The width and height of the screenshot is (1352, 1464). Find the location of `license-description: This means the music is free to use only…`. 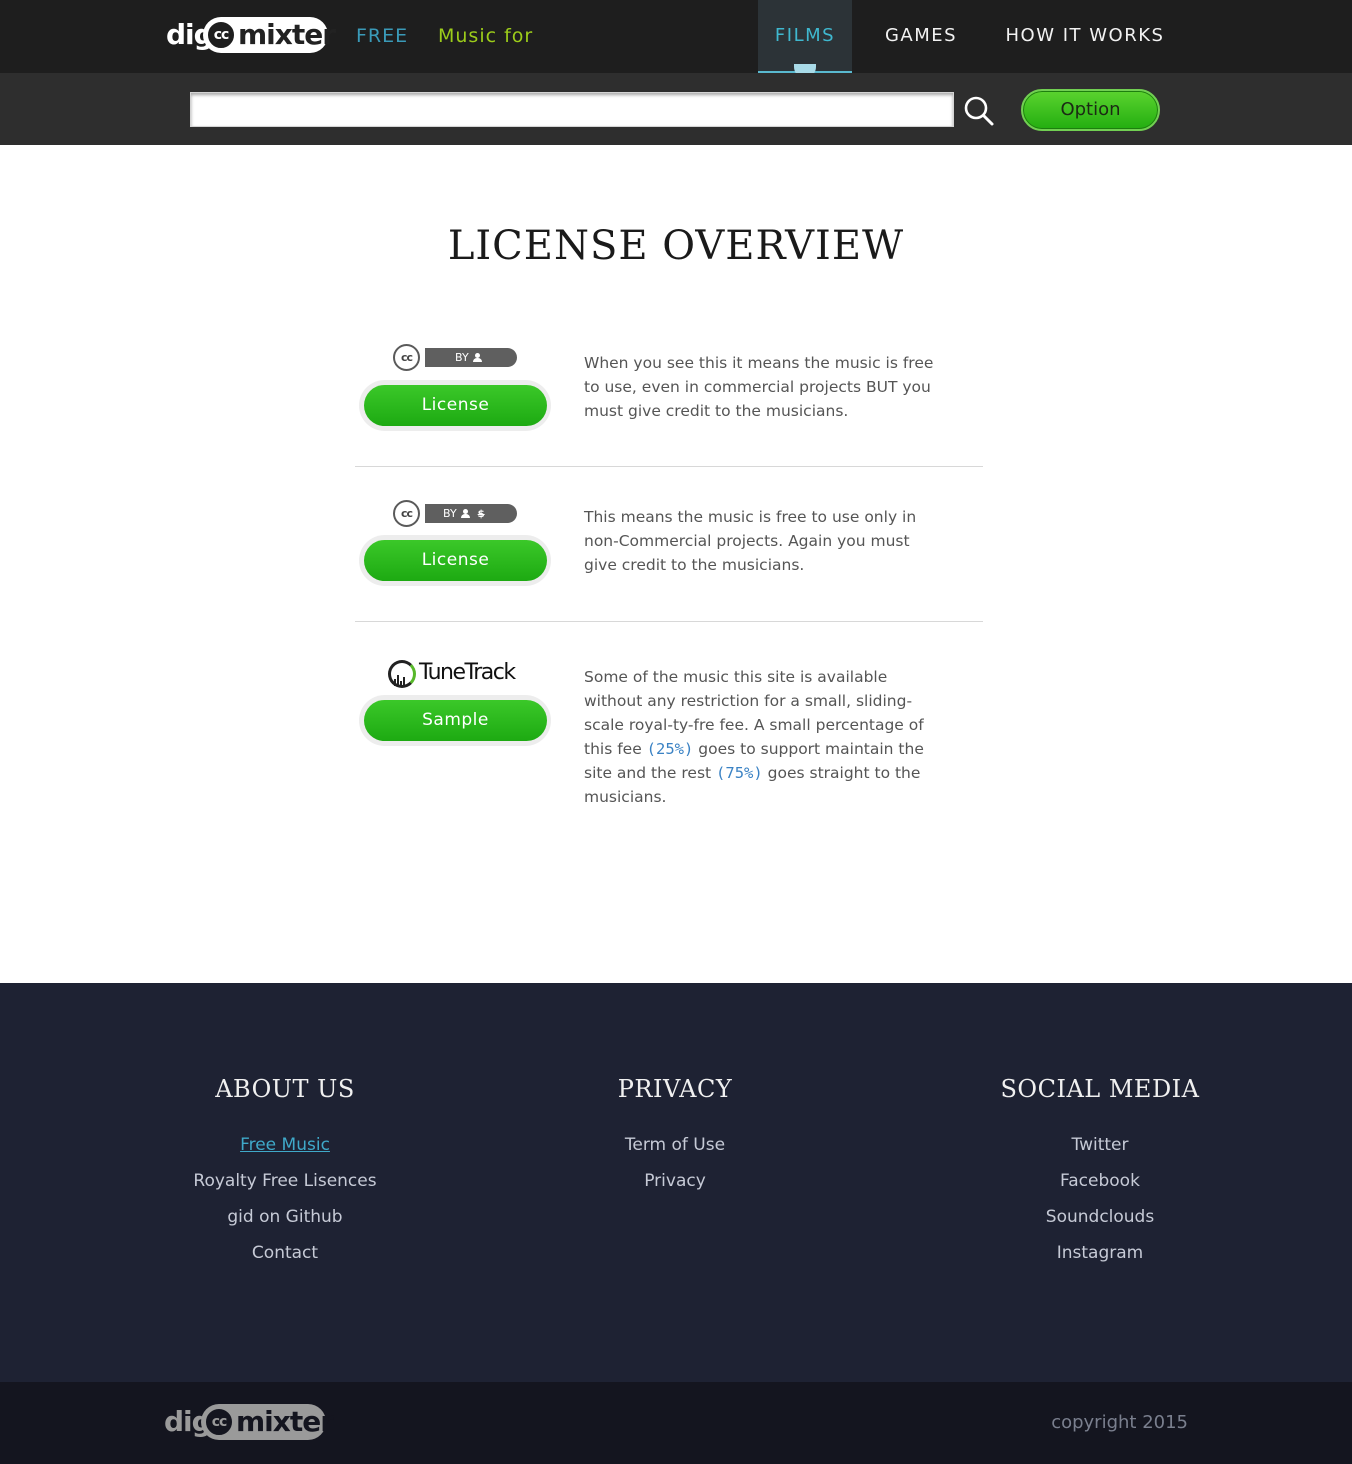

license-description: This means the music is free to use only… is located at coordinates (750, 541).